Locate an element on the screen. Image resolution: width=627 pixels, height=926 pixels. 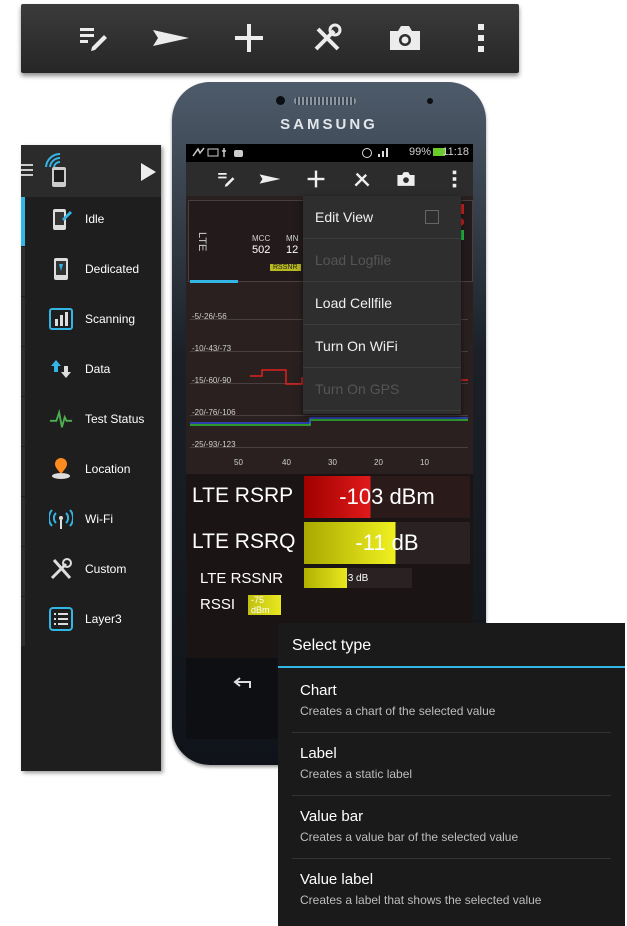
sidebar-item-dedicated: Dedicated is located at coordinates (91, 269).